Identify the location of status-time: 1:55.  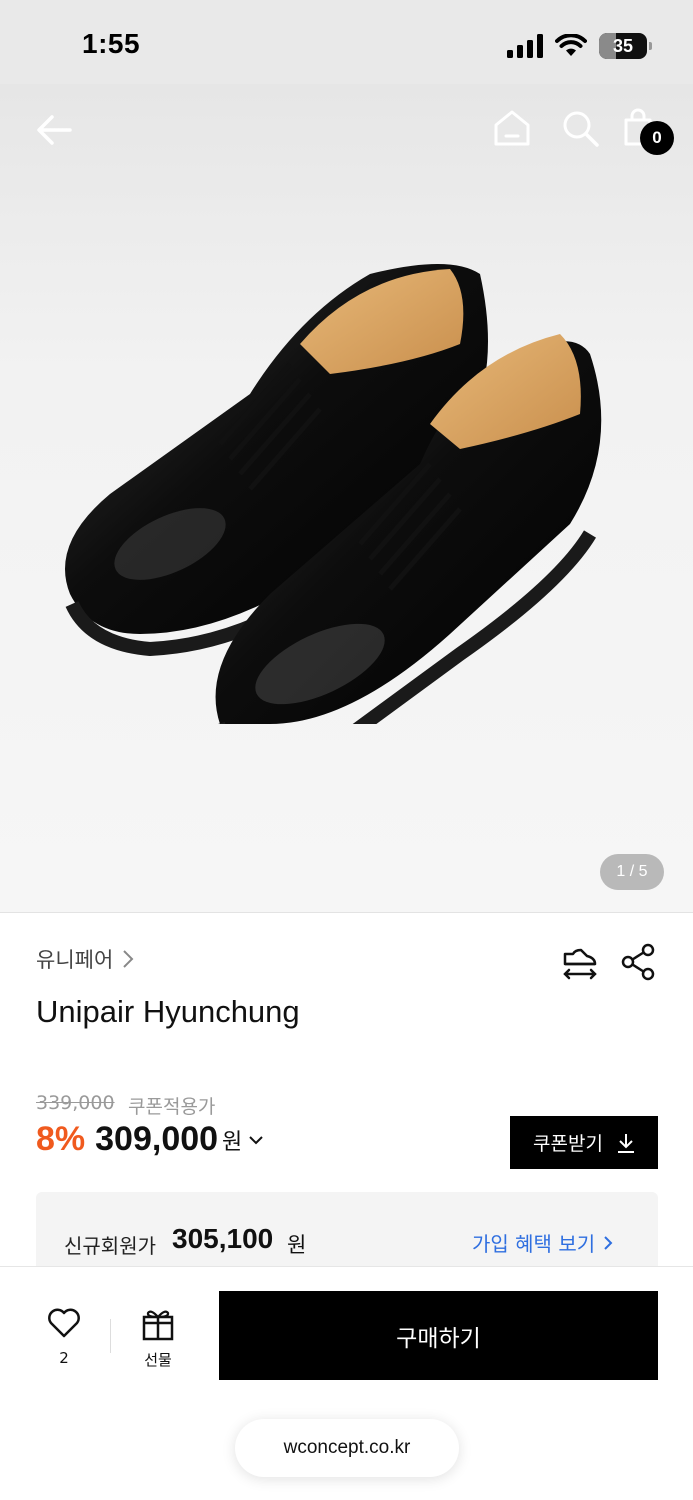
(111, 43).